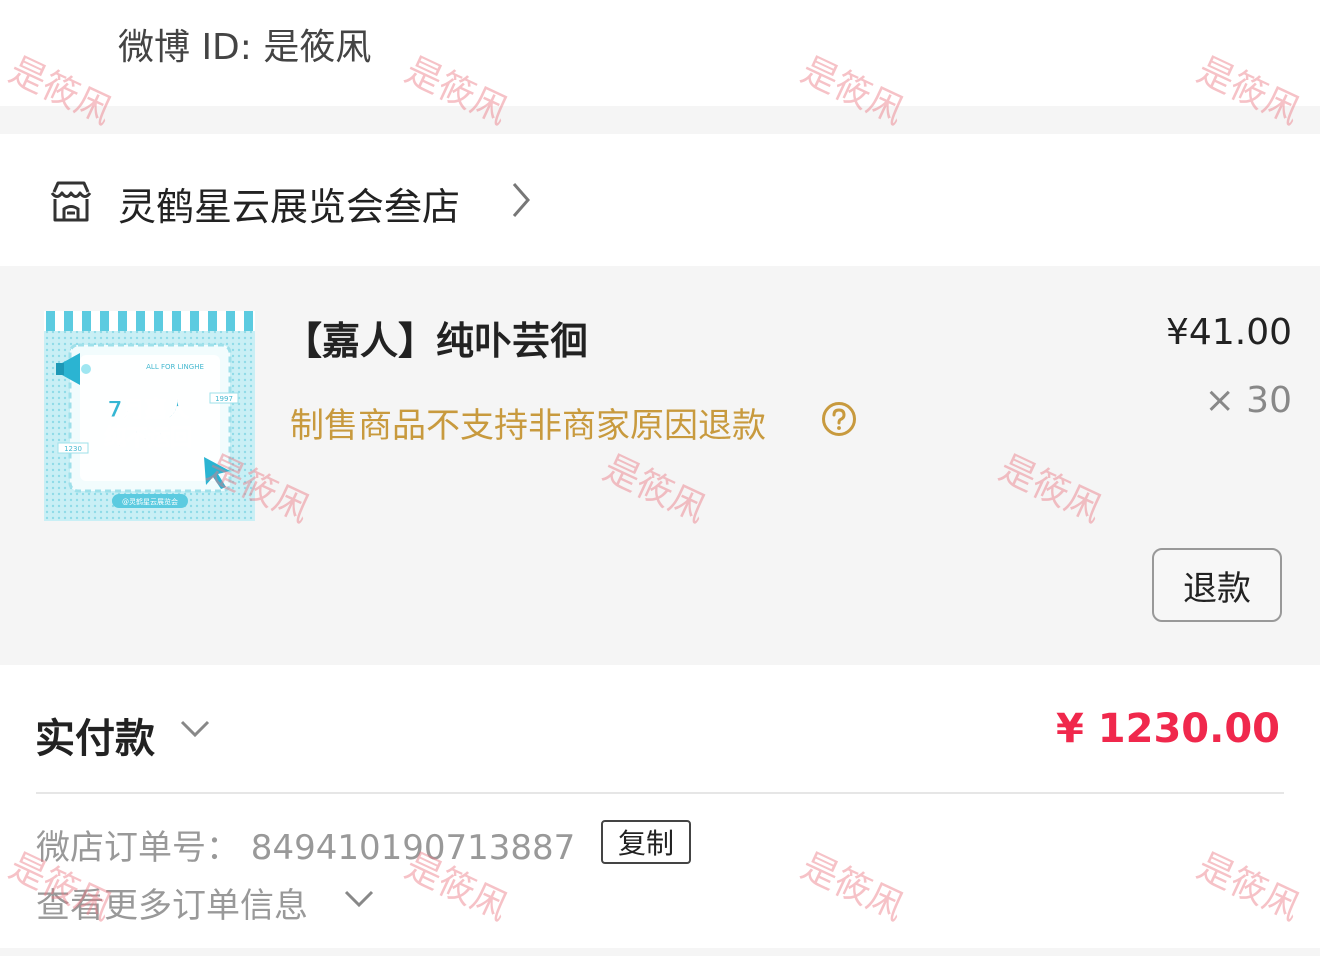 This screenshot has height=956, width=1320. Describe the element at coordinates (436, 337) in the screenshot. I see `product-title: 【嘉人】纯卟芸徊` at that location.